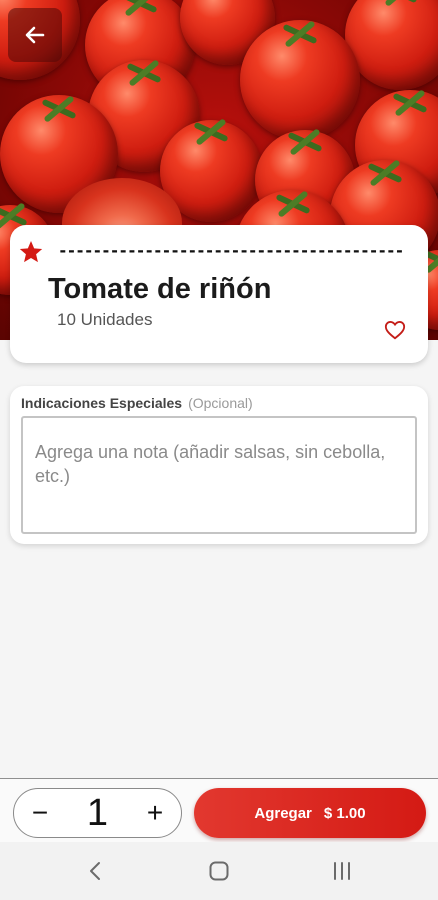 The width and height of the screenshot is (438, 900). Describe the element at coordinates (342, 871) in the screenshot. I see `recents-icon` at that location.